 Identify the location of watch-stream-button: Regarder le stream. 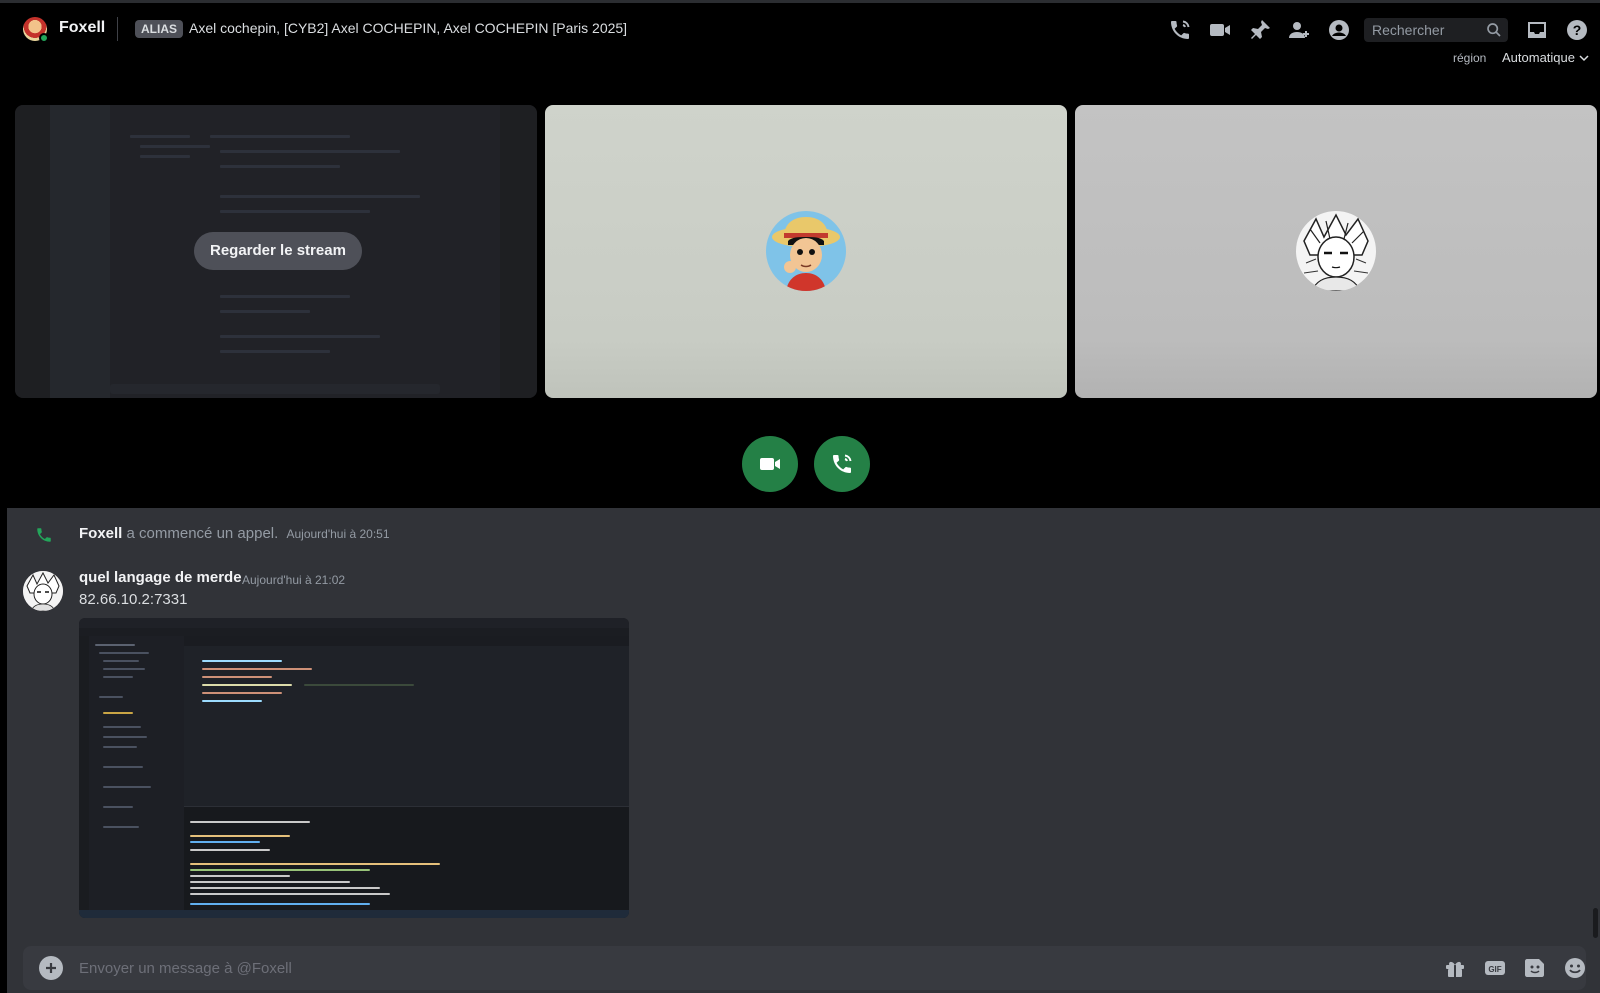
(278, 251).